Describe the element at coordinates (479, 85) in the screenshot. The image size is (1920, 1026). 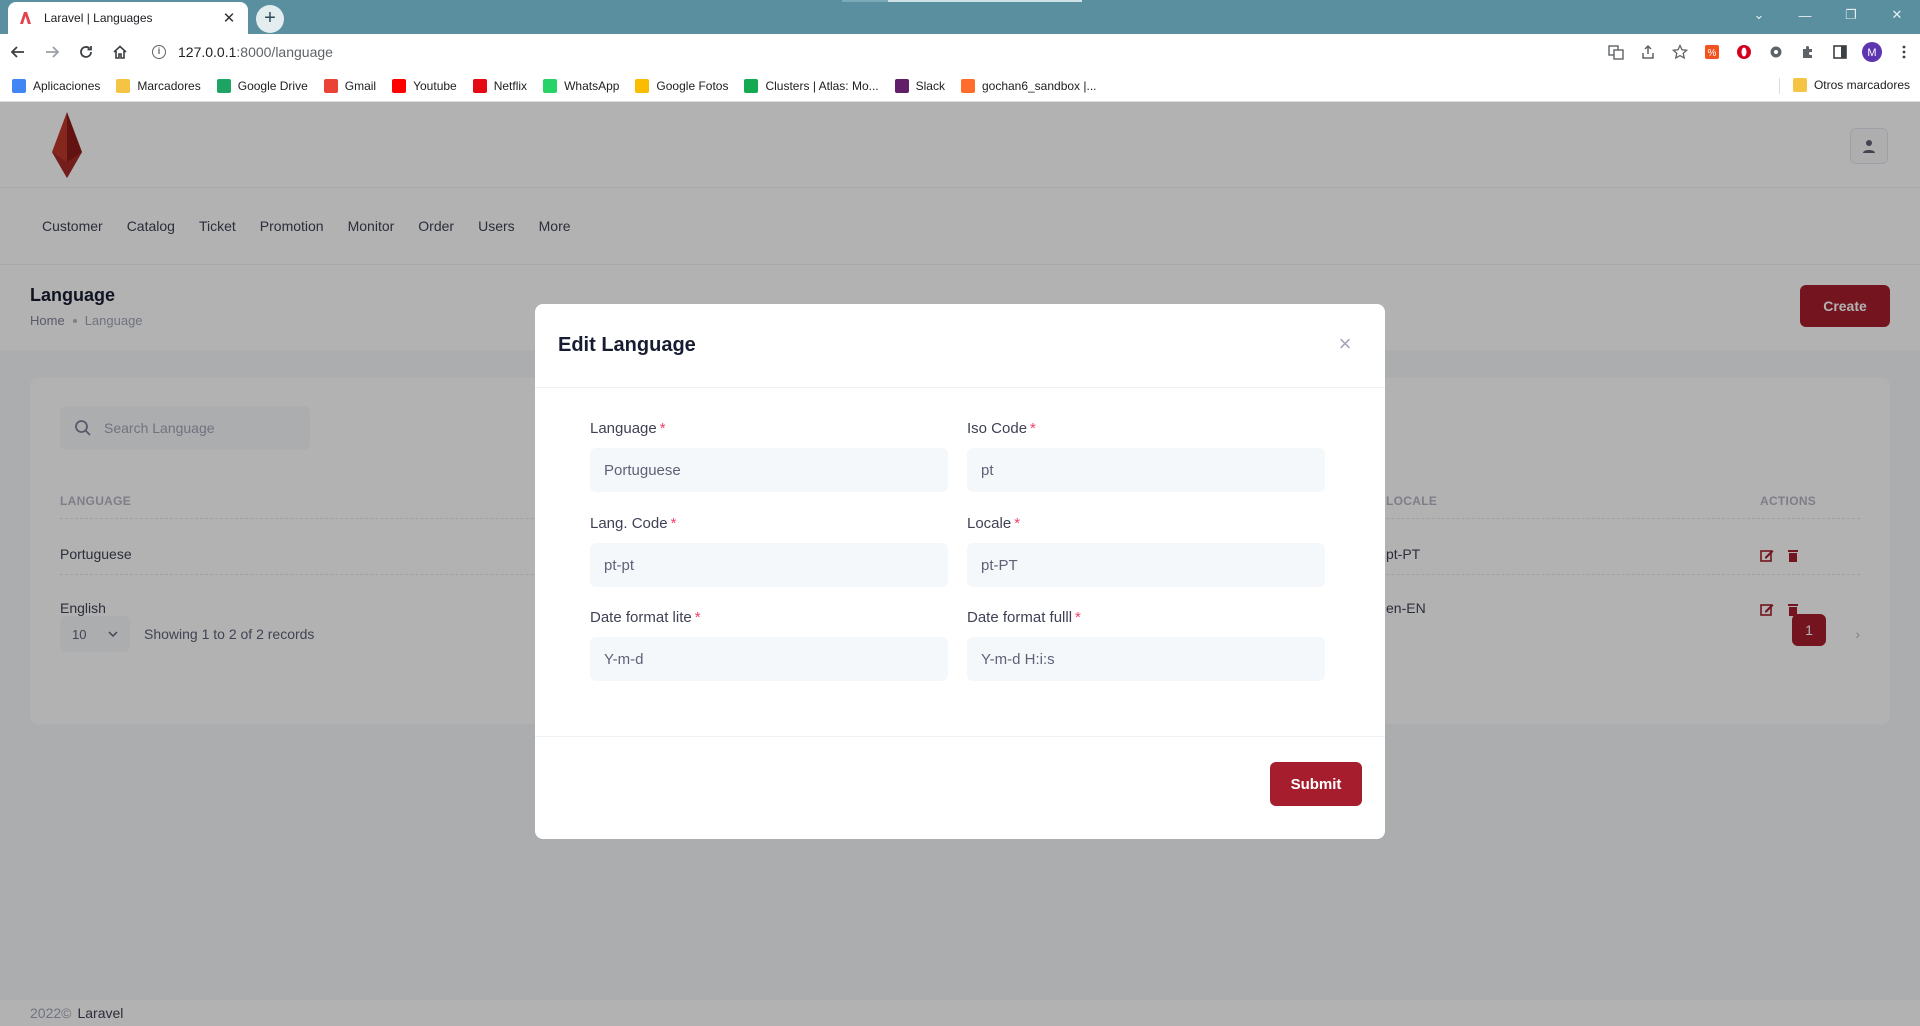
I see `netflix-icon` at that location.